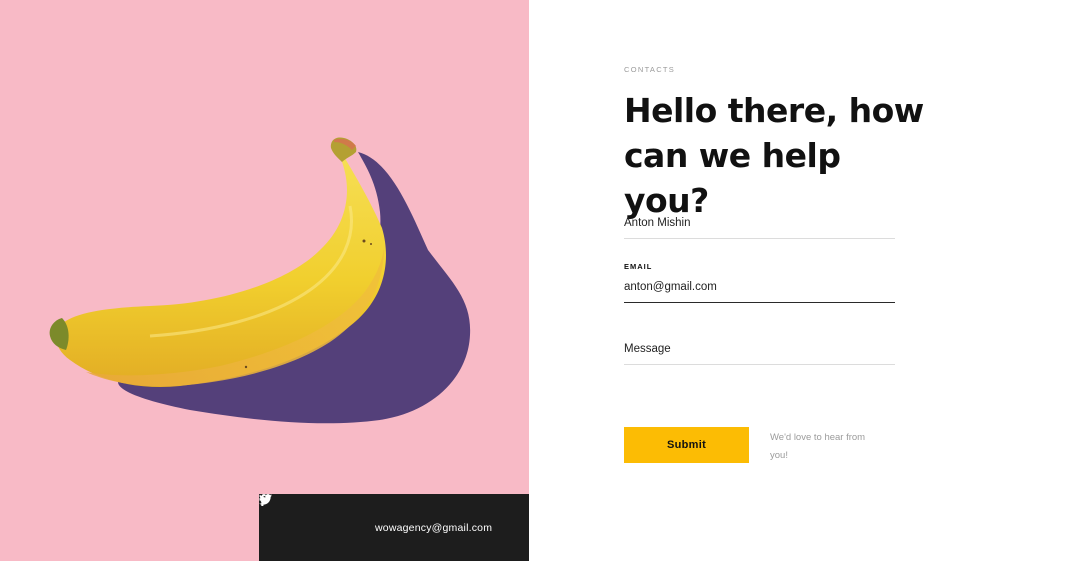 The image size is (1080, 561). I want to click on facebook-icon, so click(302, 515).